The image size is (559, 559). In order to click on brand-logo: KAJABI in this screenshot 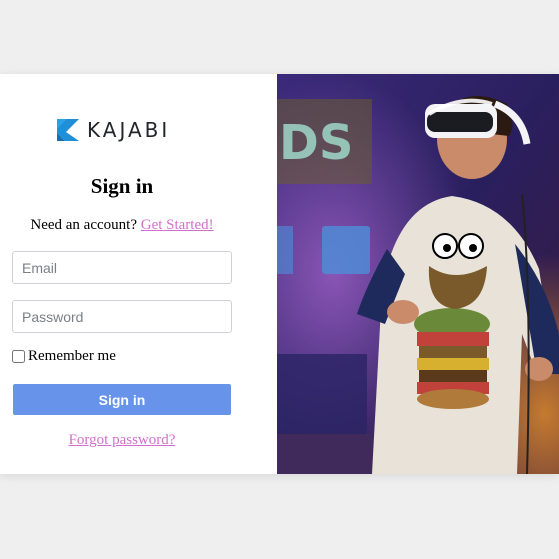, I will do `click(113, 130)`.